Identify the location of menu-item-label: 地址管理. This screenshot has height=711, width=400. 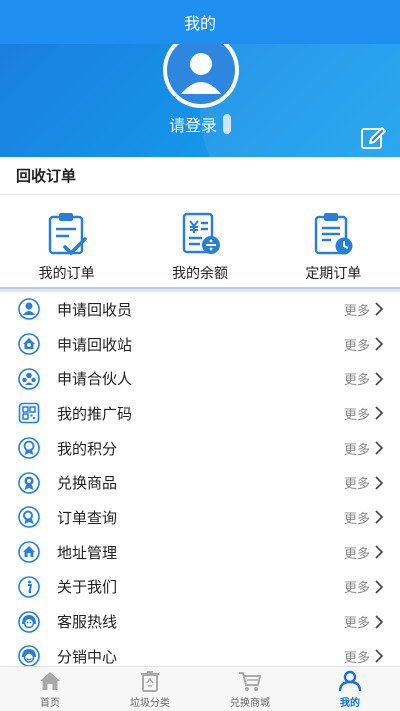
(87, 552).